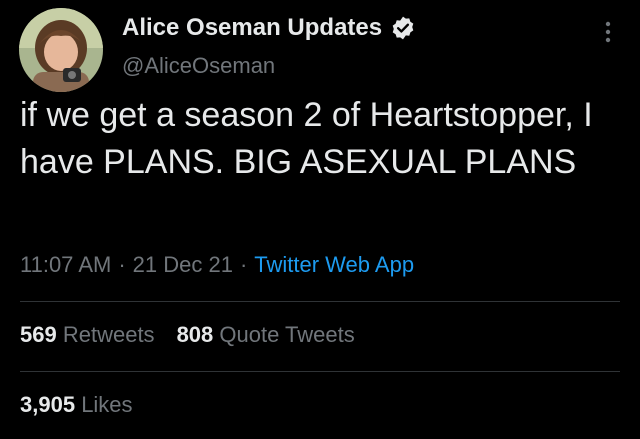 The height and width of the screenshot is (439, 640). What do you see at coordinates (38, 334) in the screenshot?
I see `retweets-count: 569` at bounding box center [38, 334].